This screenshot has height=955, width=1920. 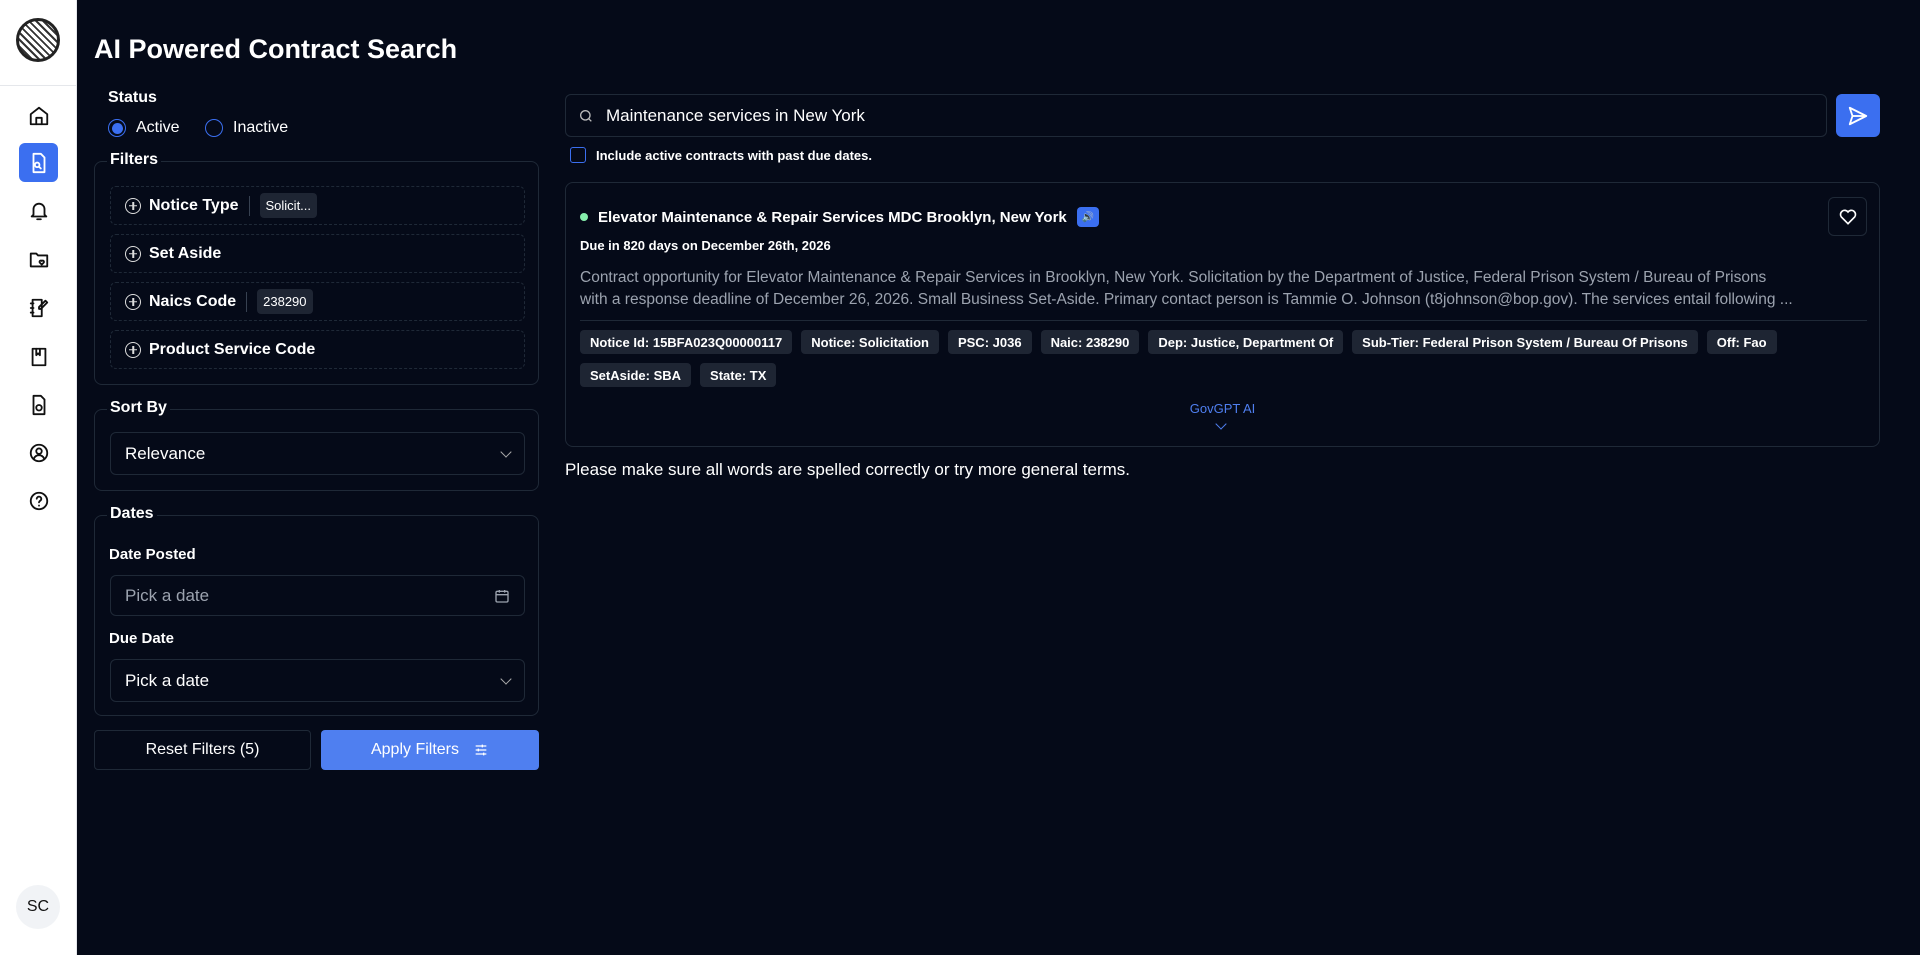 I want to click on sidebar: SC, so click(x=38, y=477).